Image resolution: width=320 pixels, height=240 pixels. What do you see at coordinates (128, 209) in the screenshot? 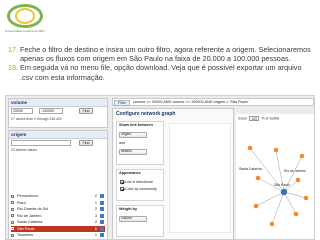
I see `weight-by-label: Weight by` at bounding box center [128, 209].